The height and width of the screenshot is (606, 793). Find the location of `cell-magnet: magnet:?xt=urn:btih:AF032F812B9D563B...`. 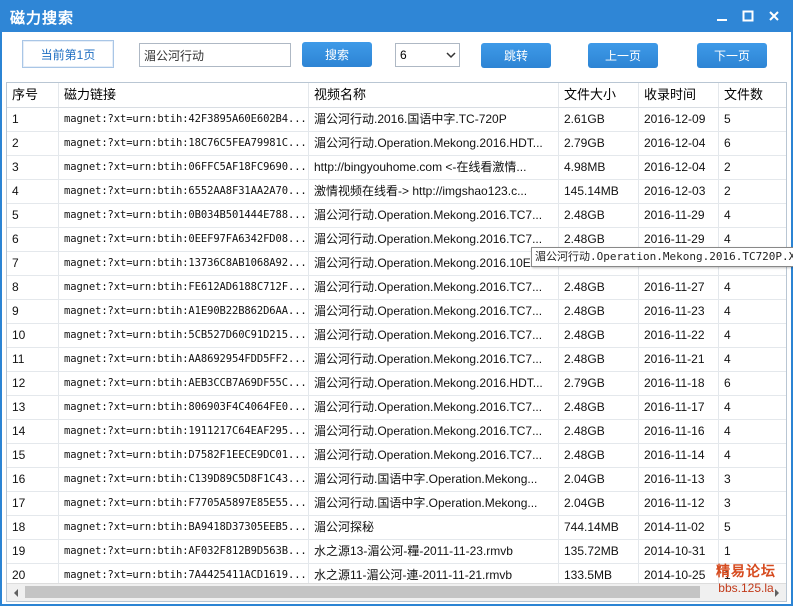

cell-magnet: magnet:?xt=urn:btih:AF032F812B9D563B... is located at coordinates (184, 551).